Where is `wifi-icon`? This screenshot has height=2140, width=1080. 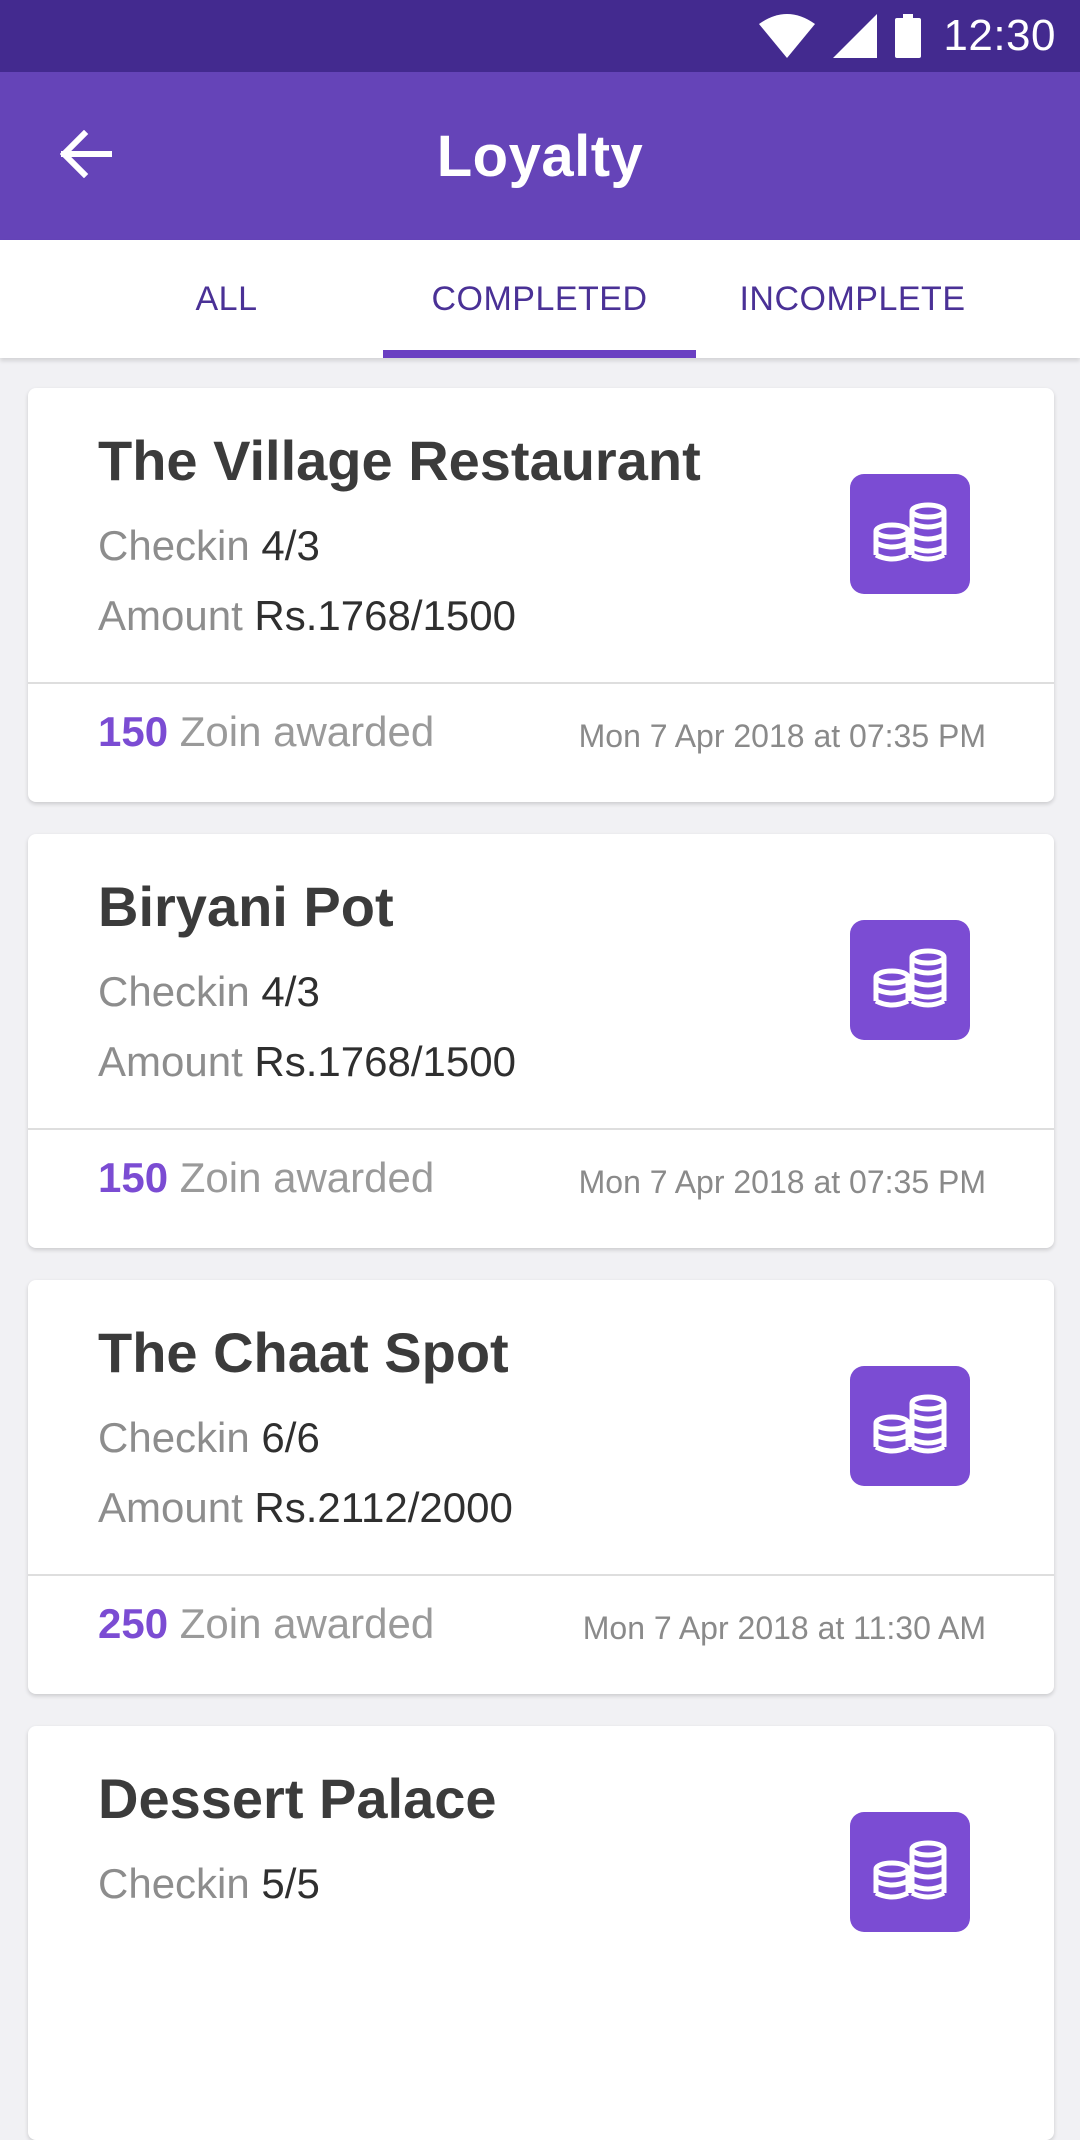 wifi-icon is located at coordinates (787, 36).